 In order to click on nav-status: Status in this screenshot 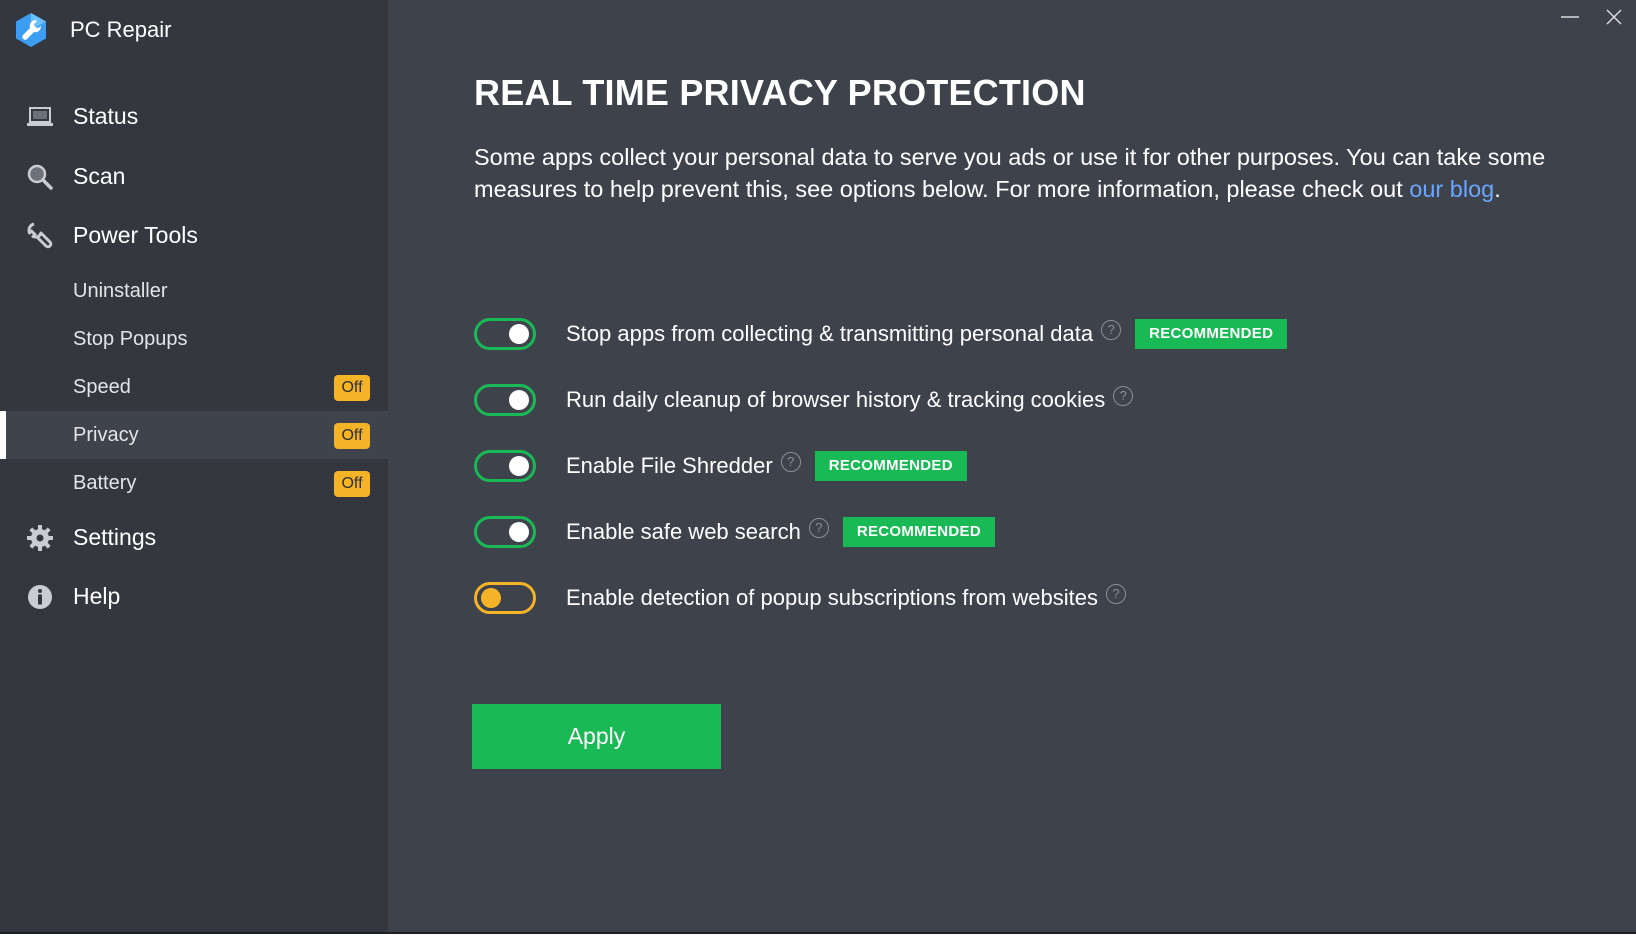, I will do `click(194, 116)`.